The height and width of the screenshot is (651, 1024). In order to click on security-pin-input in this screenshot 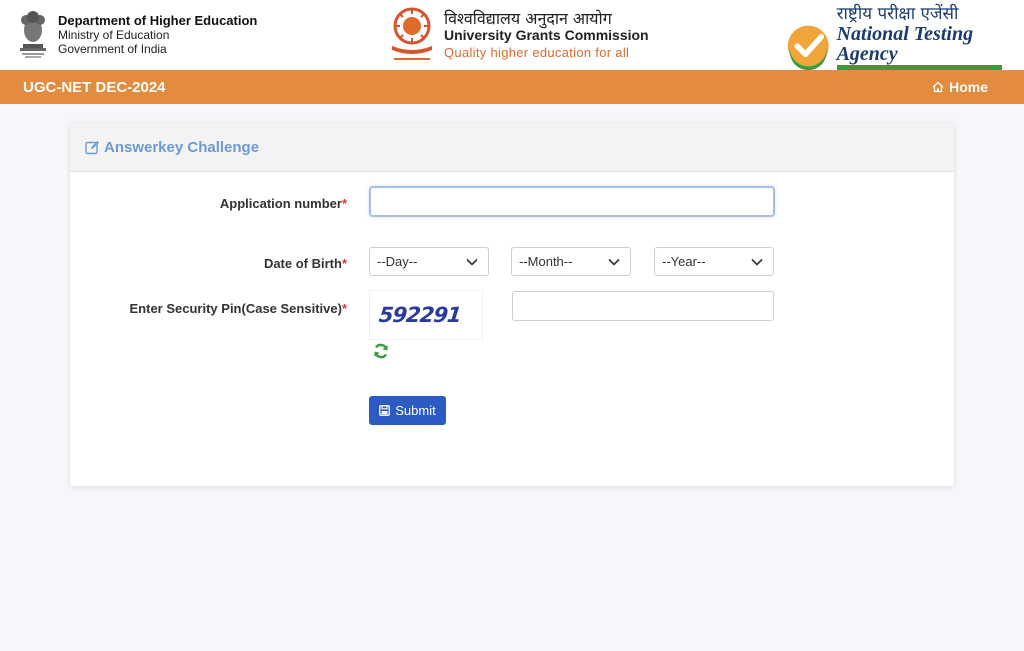, I will do `click(643, 306)`.